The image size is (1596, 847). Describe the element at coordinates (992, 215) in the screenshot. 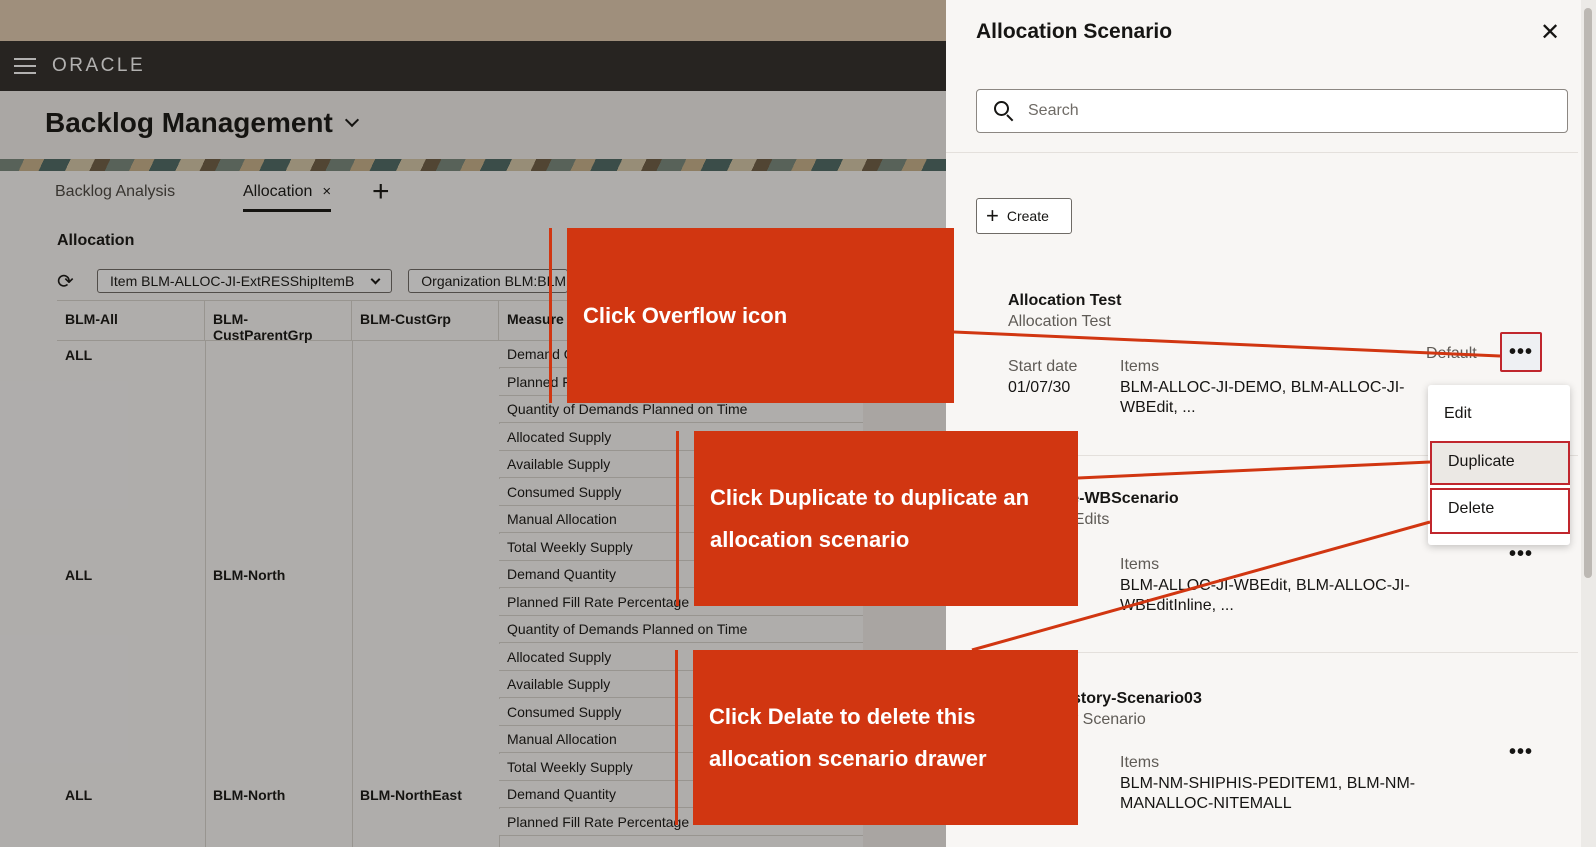

I see `plus-icon: +` at that location.